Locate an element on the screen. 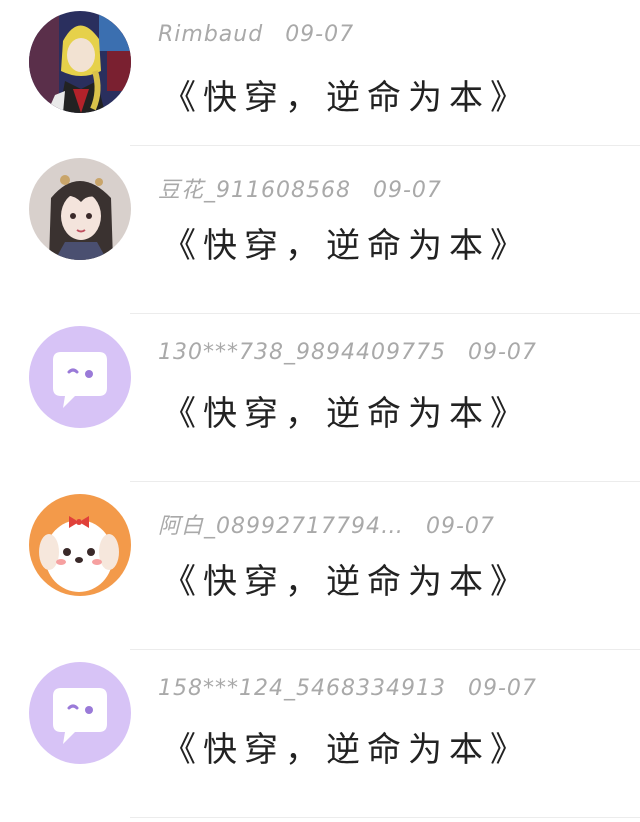 The height and width of the screenshot is (822, 640). comment-meta: 130***738_9894409775 09-07 is located at coordinates (347, 352).